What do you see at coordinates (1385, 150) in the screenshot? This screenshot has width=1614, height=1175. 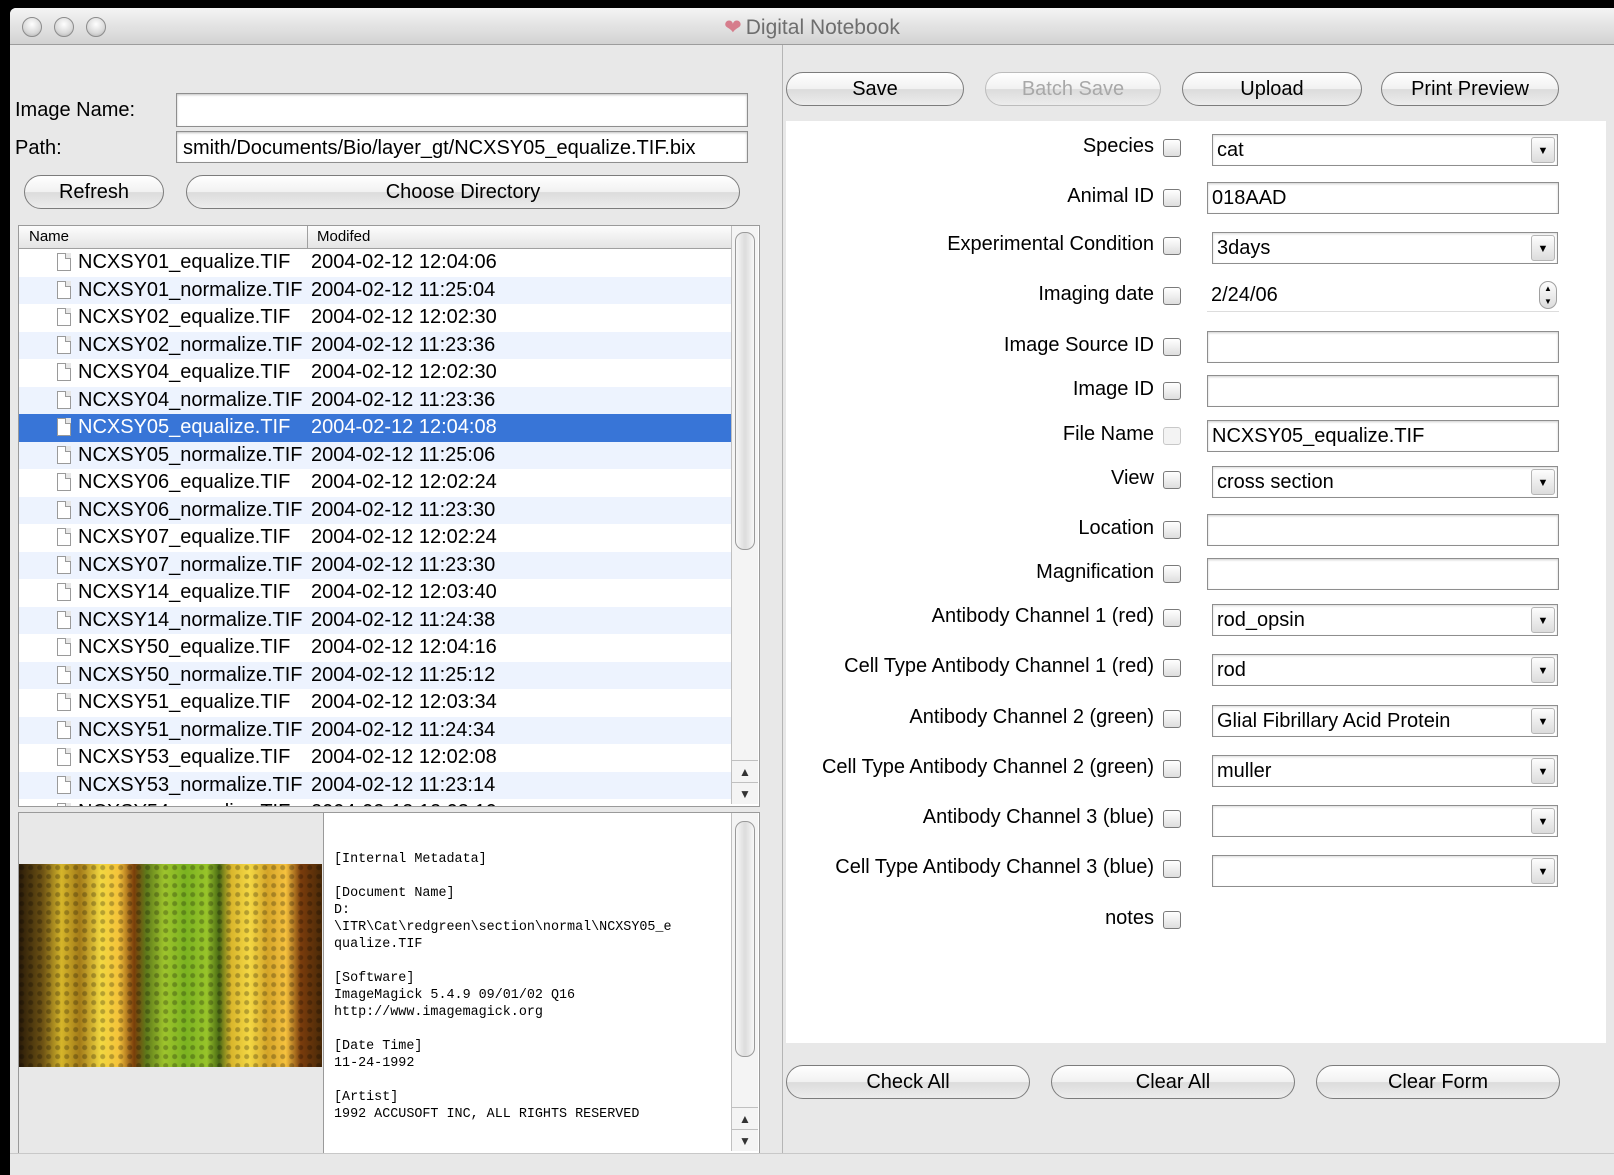 I see `combo-box: cat ▼` at bounding box center [1385, 150].